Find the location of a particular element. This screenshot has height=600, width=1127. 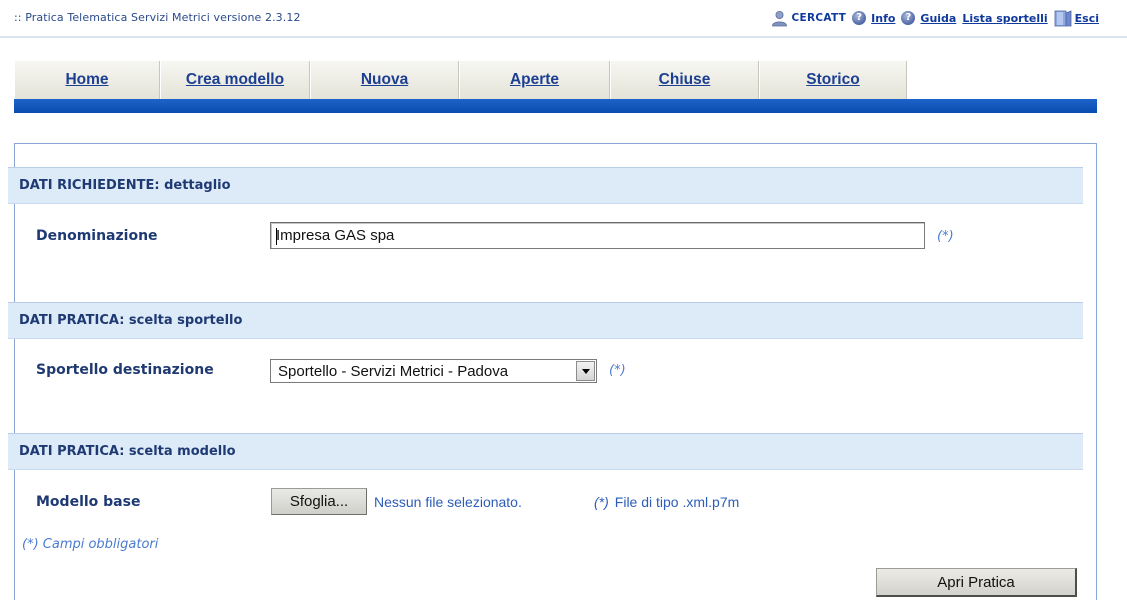

user-name: CERCATT is located at coordinates (819, 18).